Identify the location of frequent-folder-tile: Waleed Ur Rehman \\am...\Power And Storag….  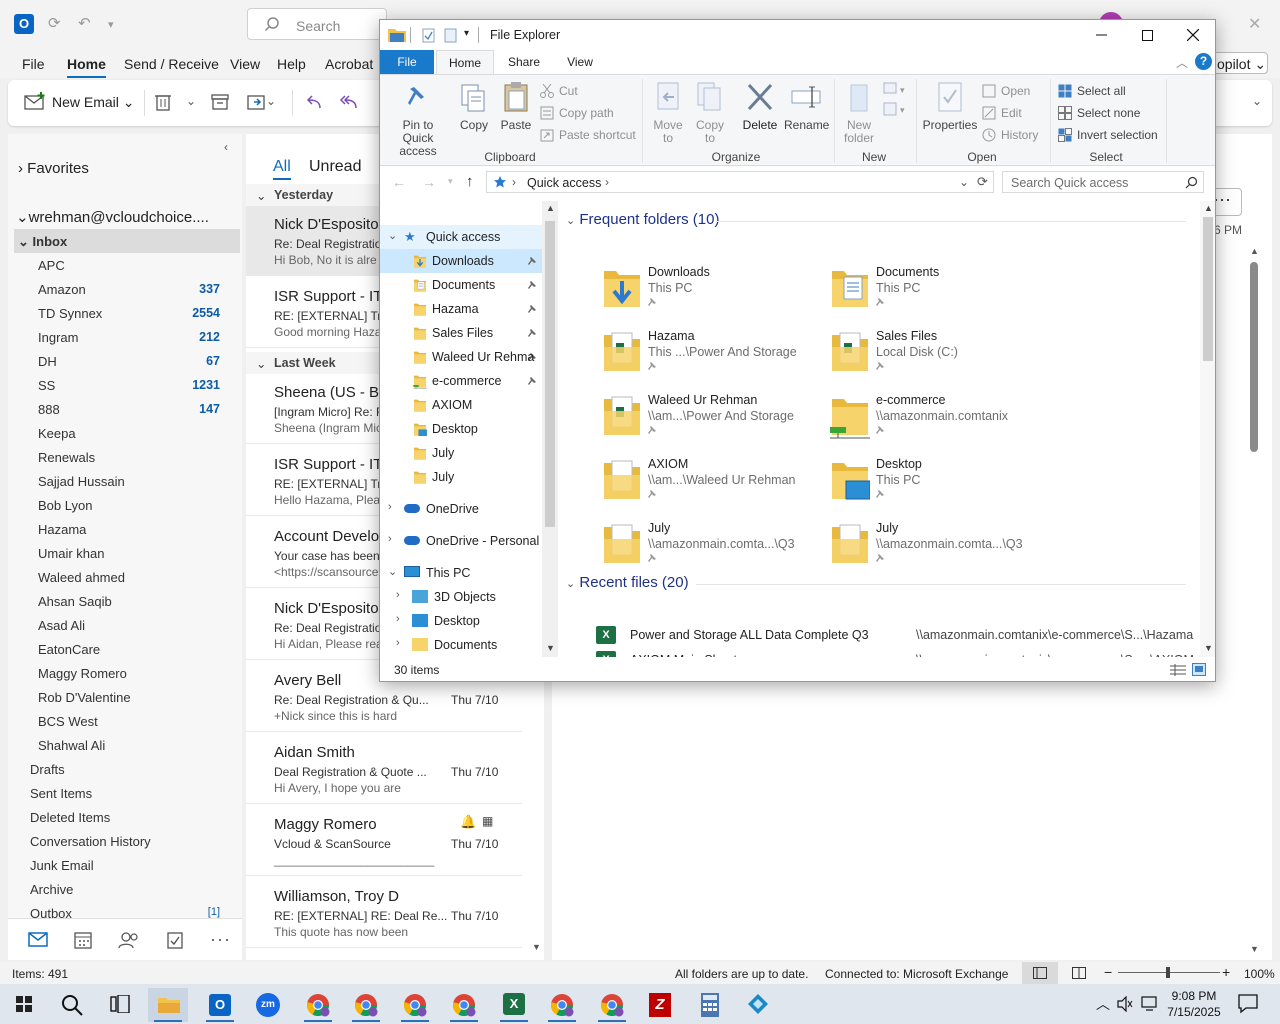
(712, 421).